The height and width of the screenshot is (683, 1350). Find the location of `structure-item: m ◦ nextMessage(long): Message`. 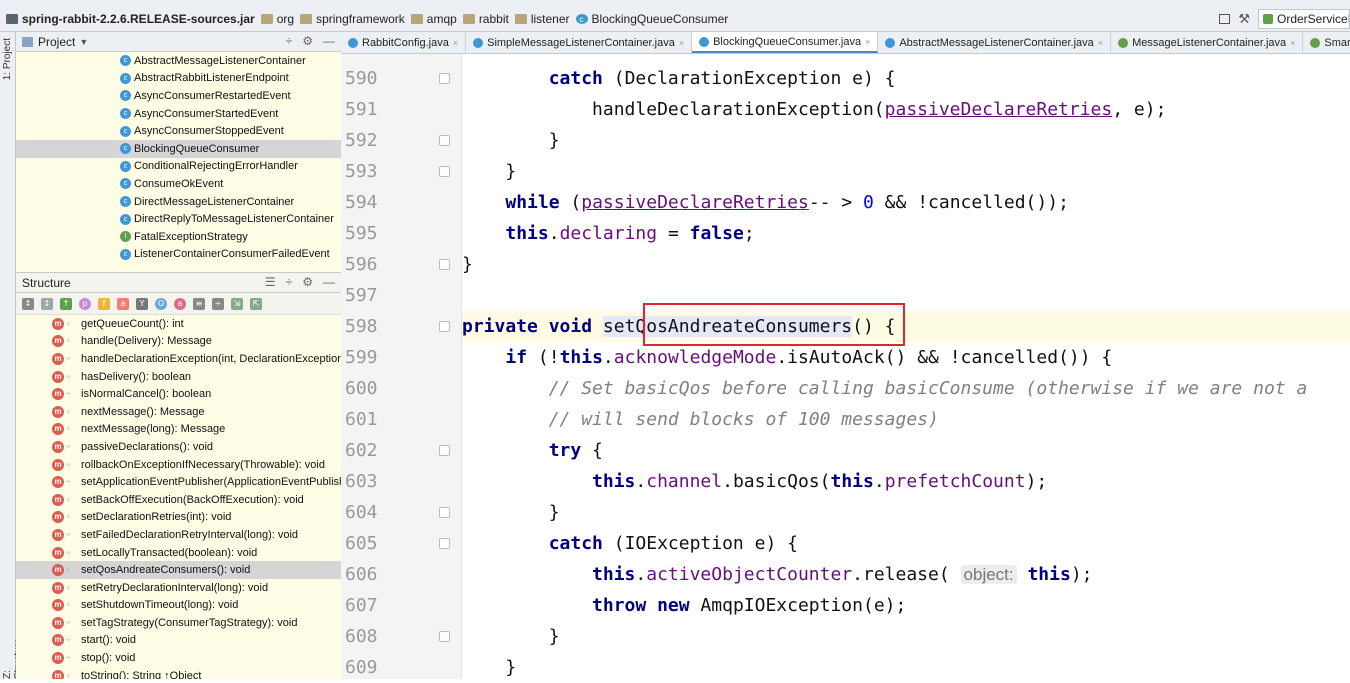

structure-item: m ◦ nextMessage(long): Message is located at coordinates (178, 430).